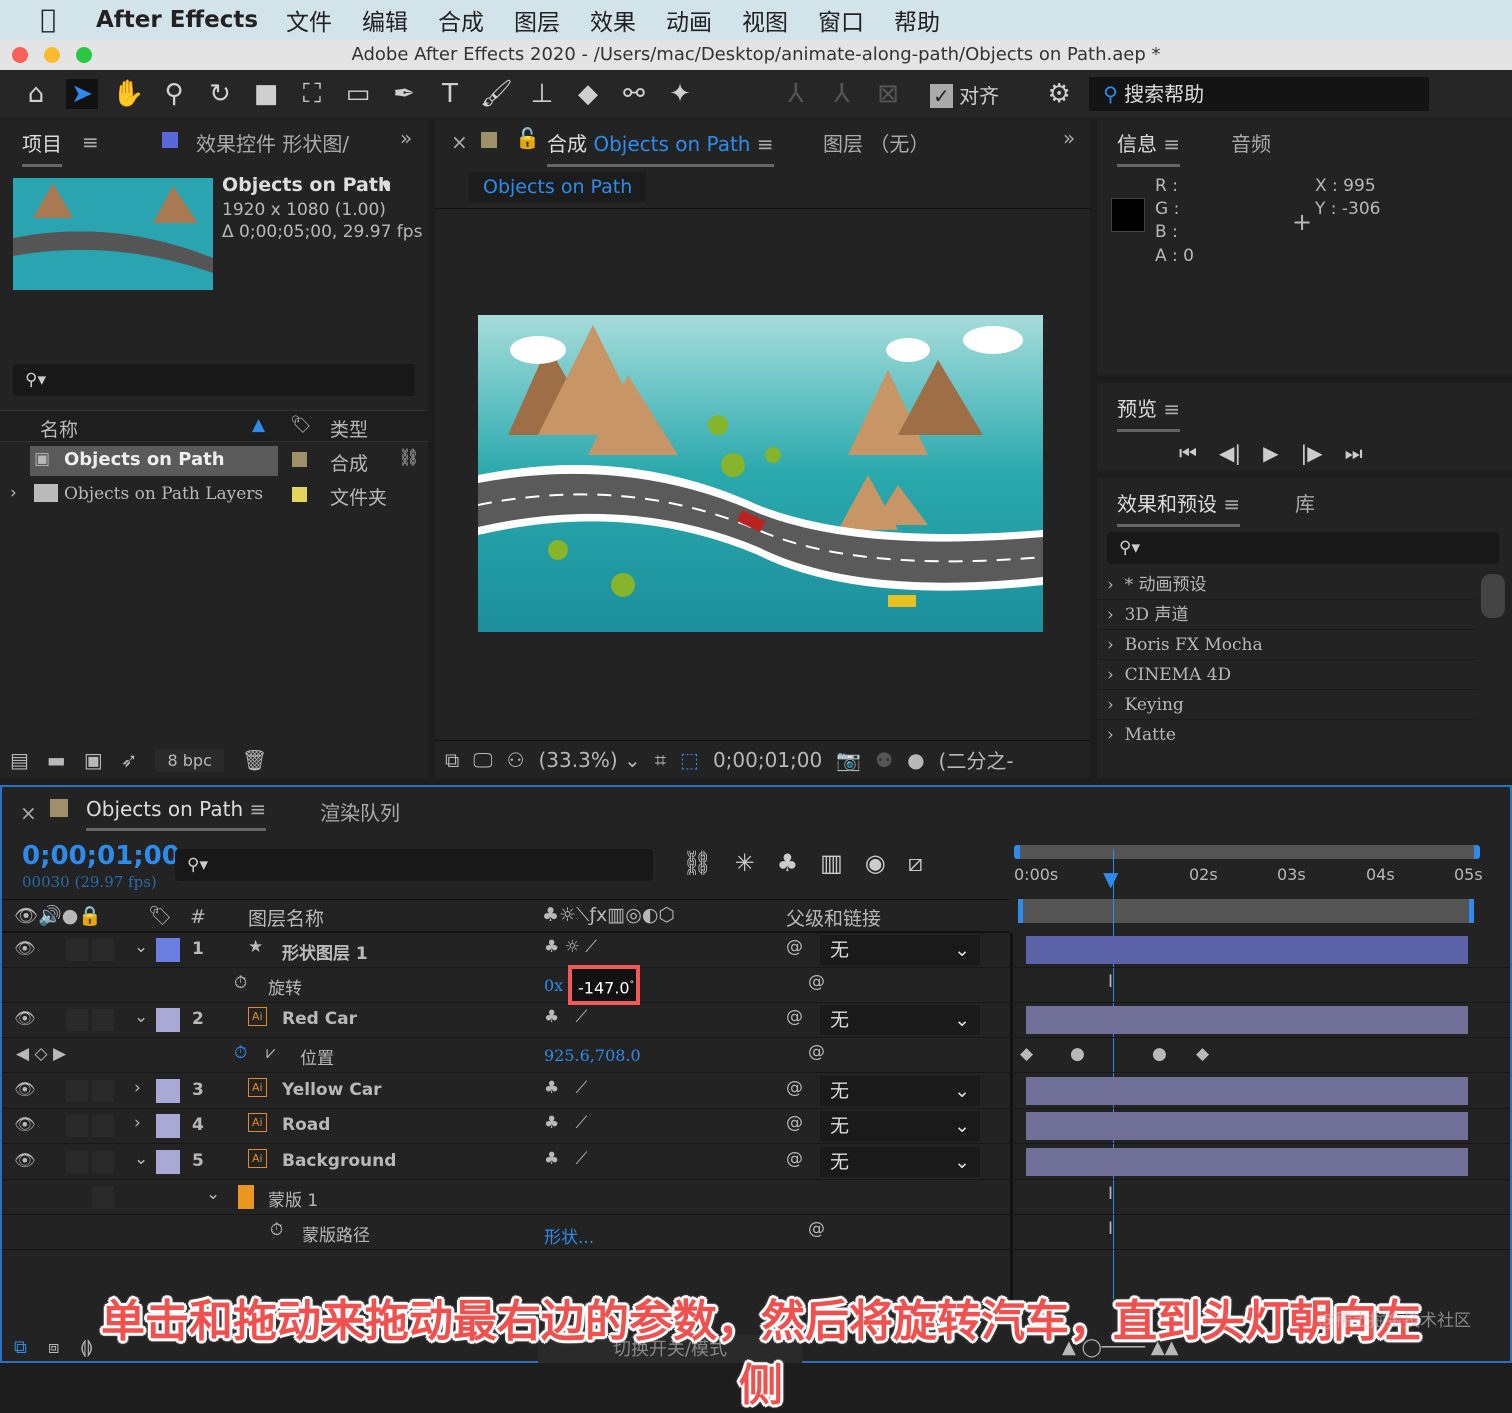 This screenshot has width=1512, height=1413. What do you see at coordinates (286, 917) in the screenshot?
I see `col-layer-name: 图层名称` at bounding box center [286, 917].